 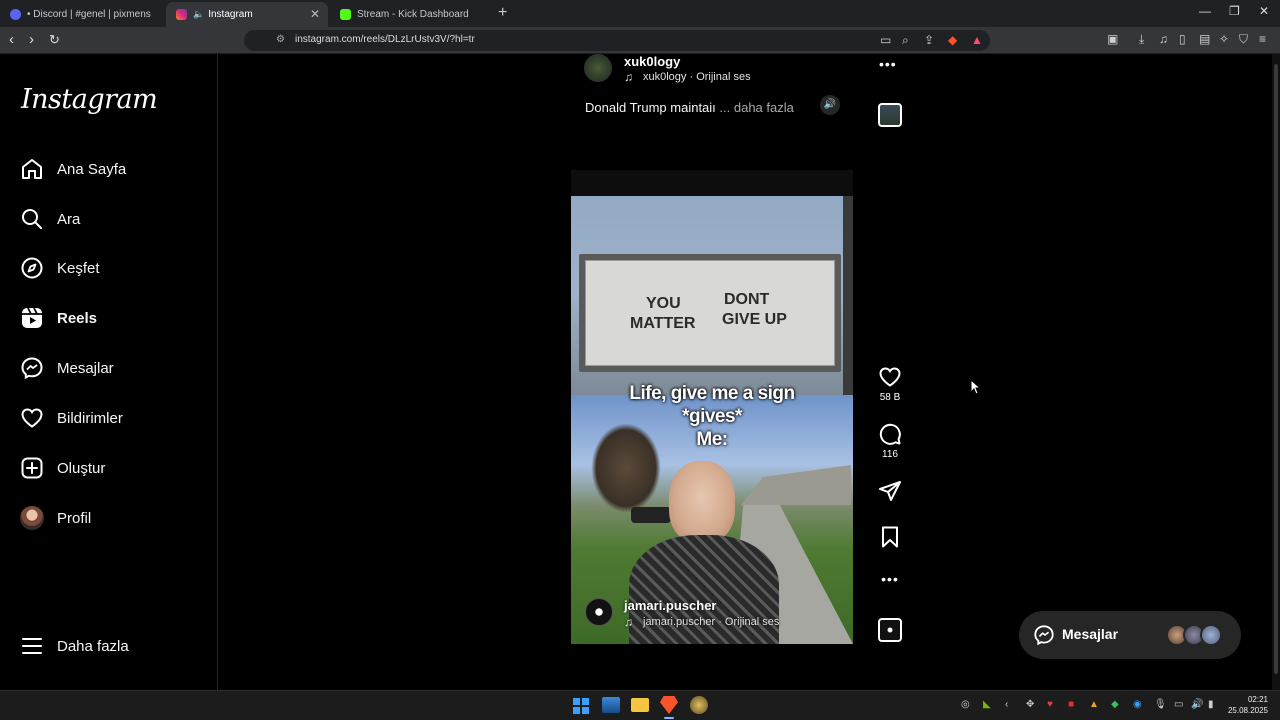 I want to click on tray-icon: ◆, so click(x=1115, y=704).